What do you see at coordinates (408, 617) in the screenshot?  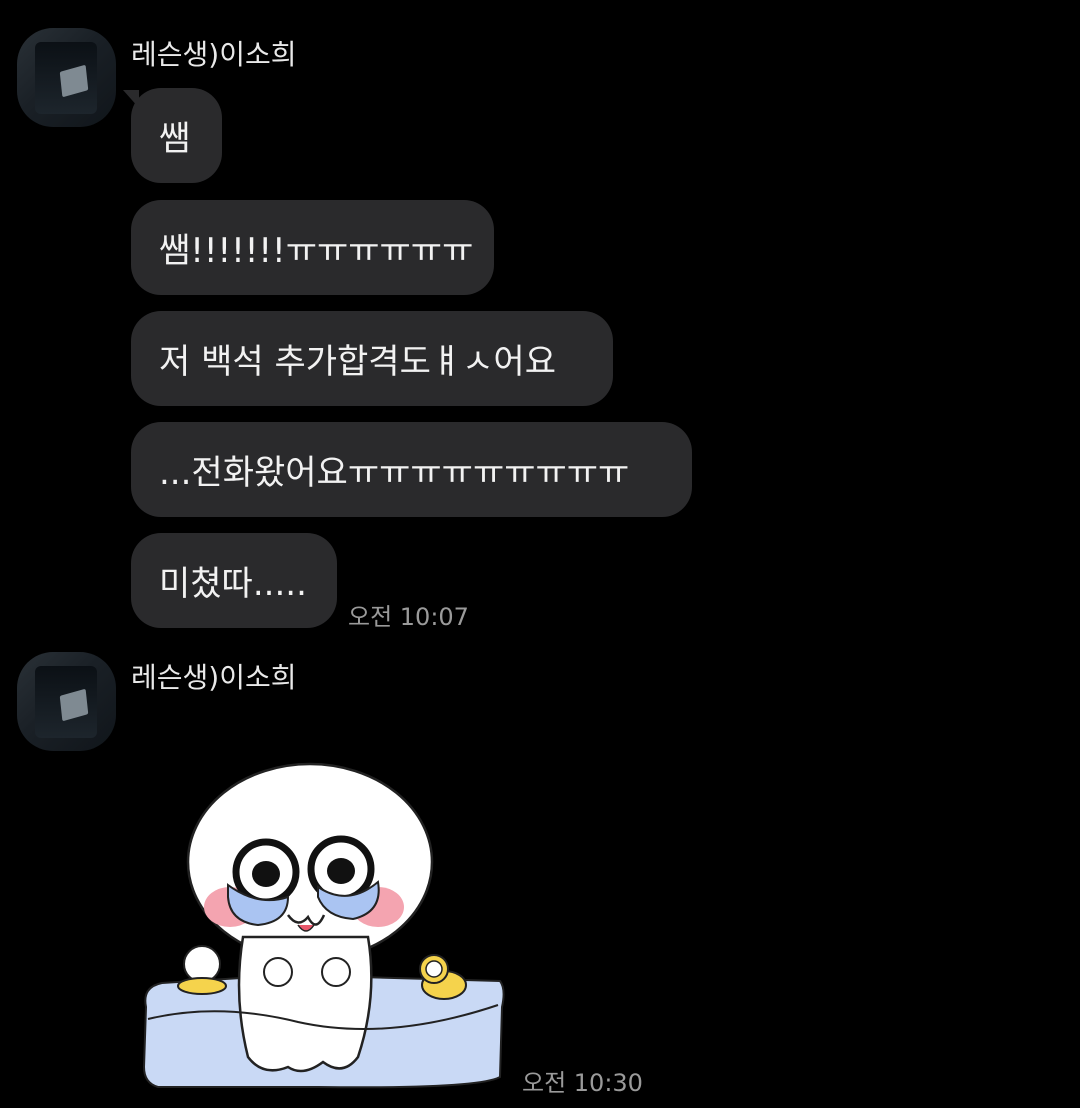 I see `message-timestamp: 오전 10:07` at bounding box center [408, 617].